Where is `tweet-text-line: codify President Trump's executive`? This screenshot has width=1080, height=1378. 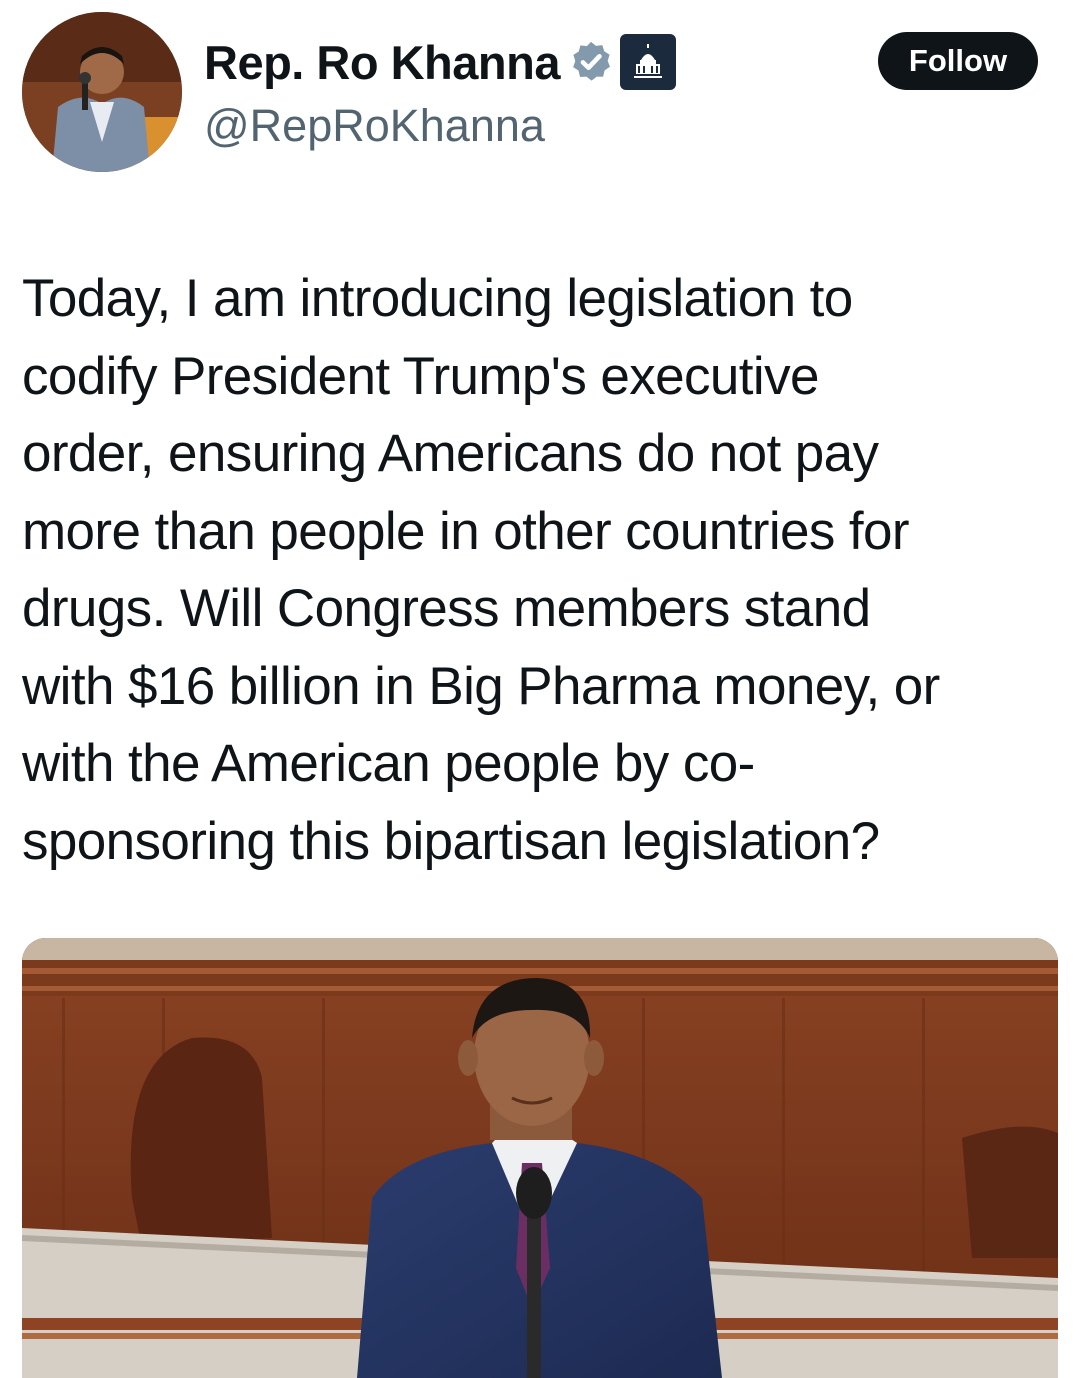
tweet-text-line: codify President Trump's executive is located at coordinates (420, 376).